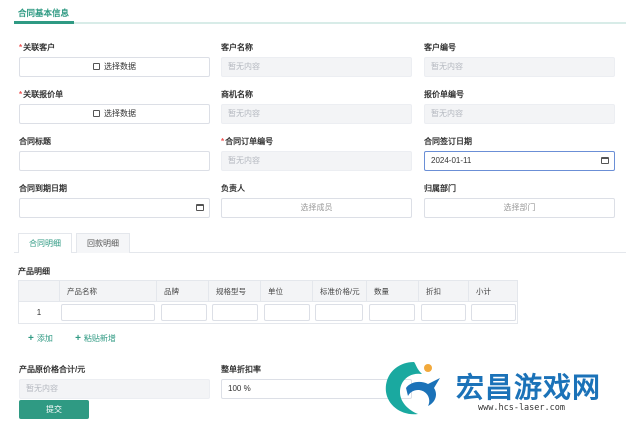 This screenshot has height=425, width=626. What do you see at coordinates (443, 291) in the screenshot?
I see `column-header: 折扣` at bounding box center [443, 291].